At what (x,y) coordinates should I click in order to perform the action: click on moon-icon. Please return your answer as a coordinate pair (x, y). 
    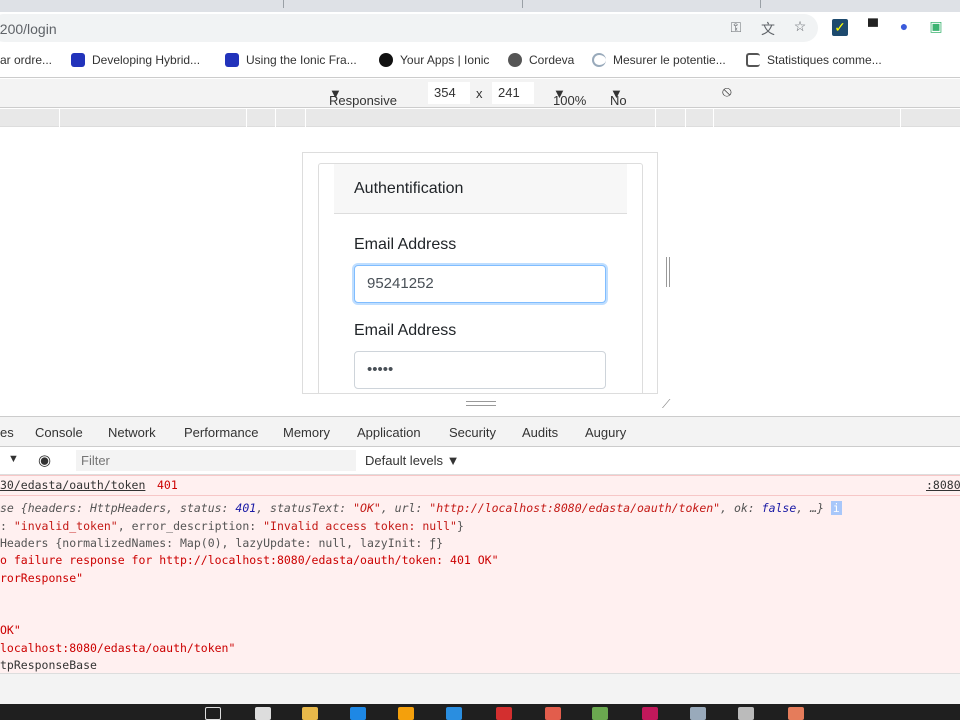
    Looking at the image, I should click on (599, 60).